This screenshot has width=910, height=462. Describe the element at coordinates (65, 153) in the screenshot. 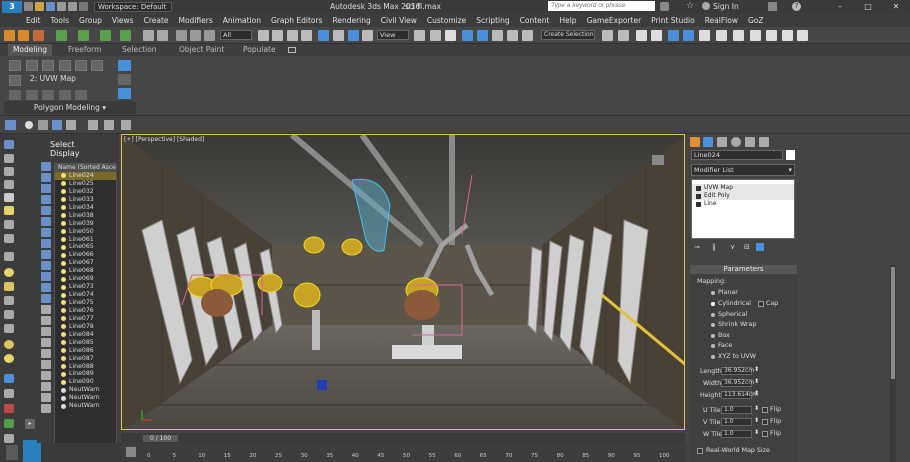

I see `tab-display: Display` at that location.